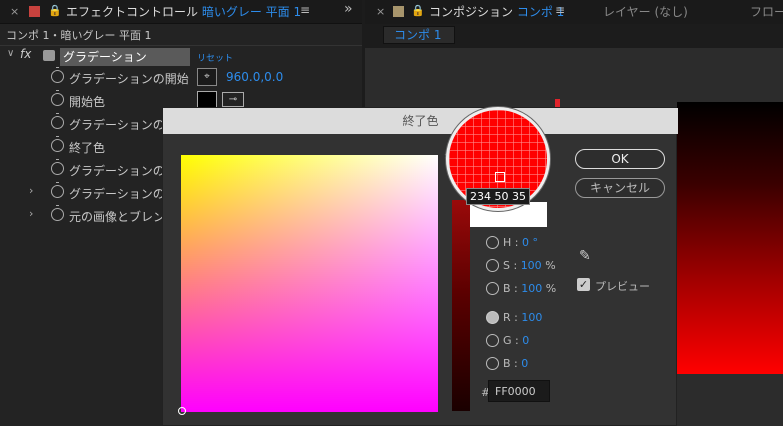 The height and width of the screenshot is (426, 783). Describe the element at coordinates (507, 242) in the screenshot. I see `channel-name: H` at that location.